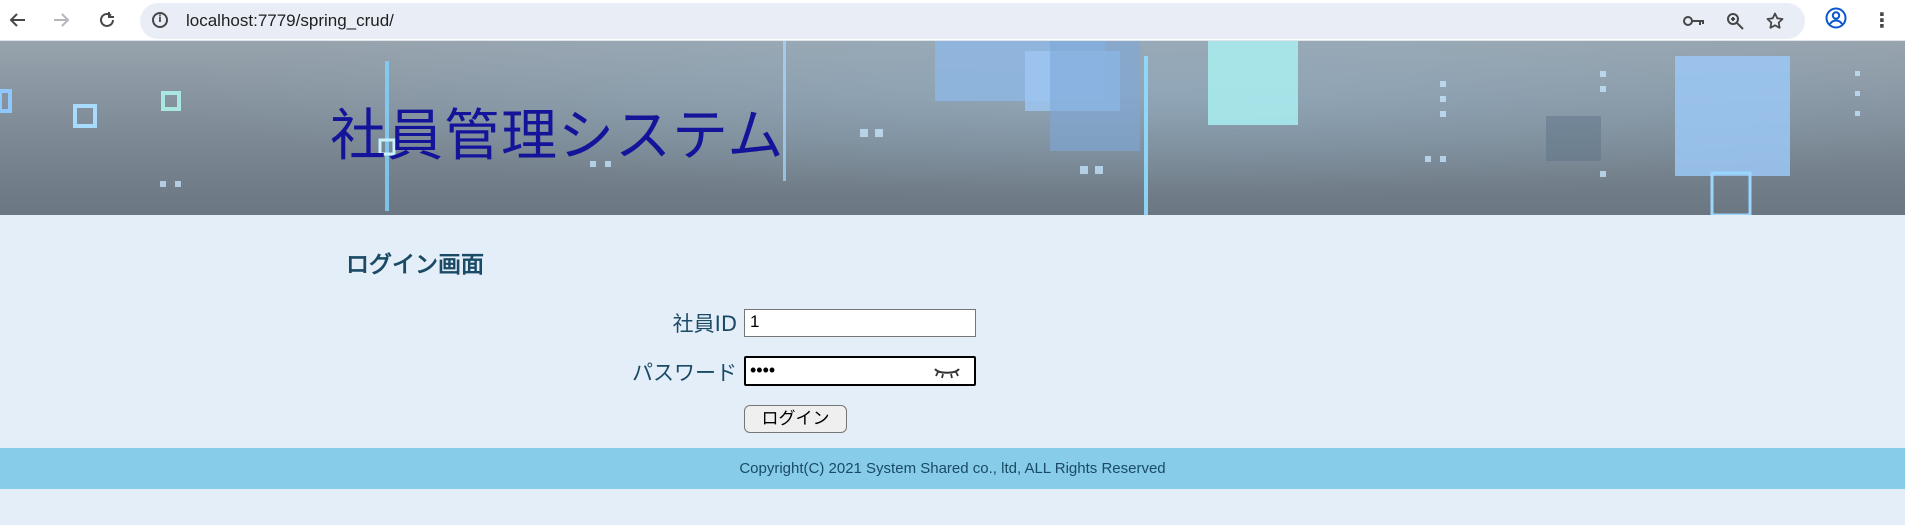 The height and width of the screenshot is (525, 1905). Describe the element at coordinates (755, 321) in the screenshot. I see `employee-id-value: 1` at that location.